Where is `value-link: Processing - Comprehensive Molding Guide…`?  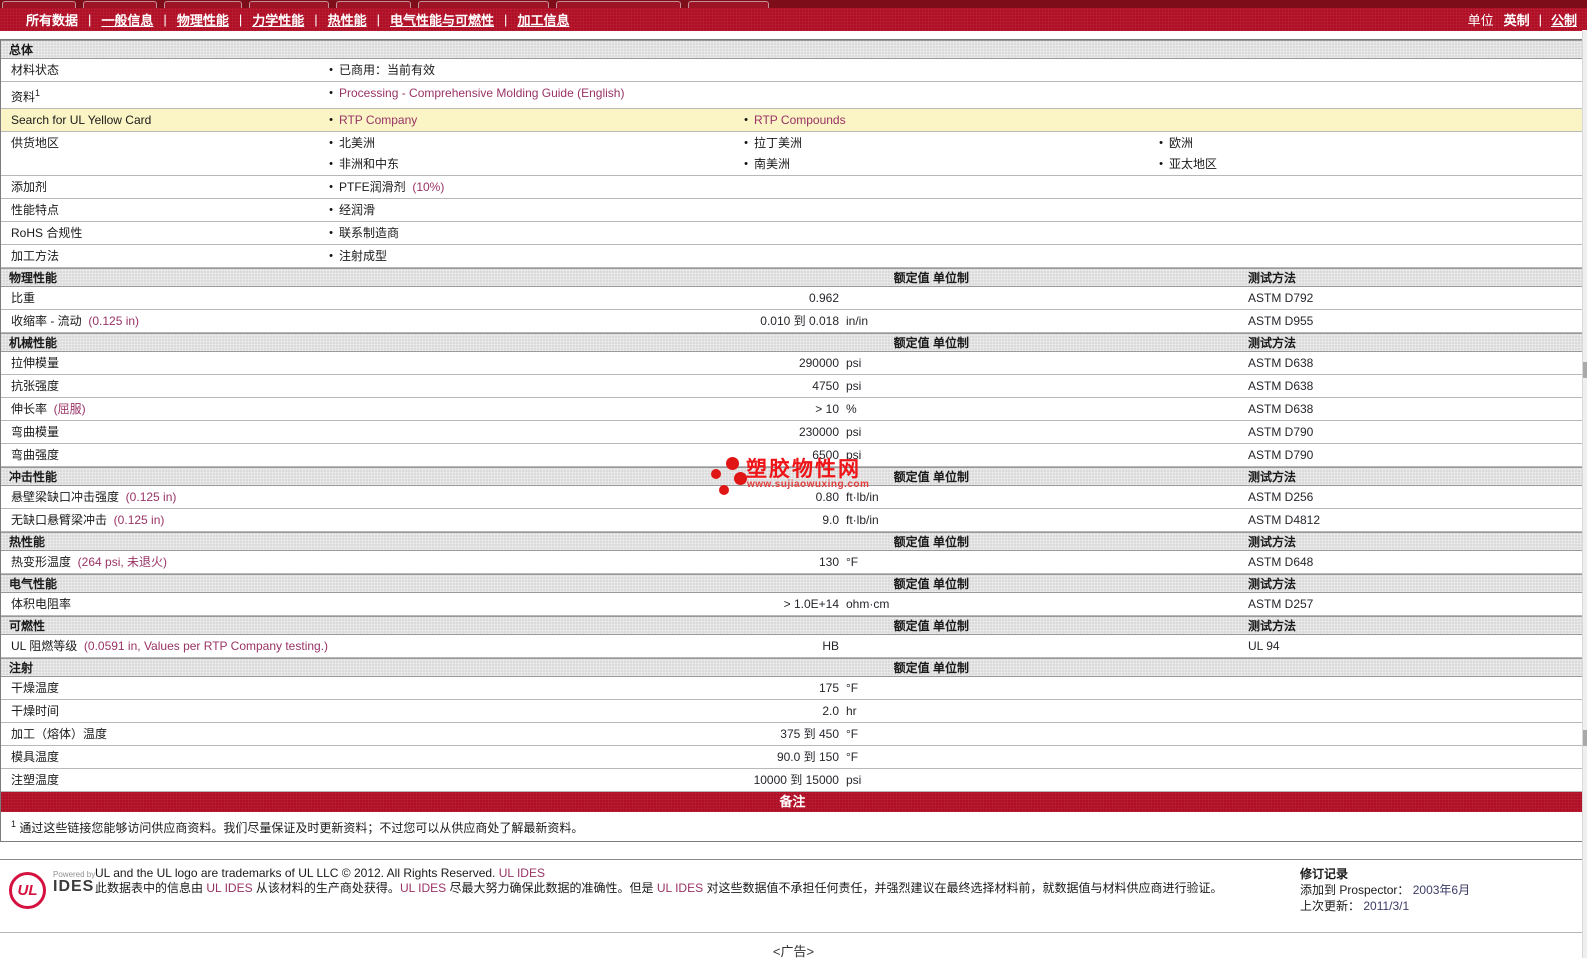
value-link: Processing - Comprehensive Molding Guide… is located at coordinates (481, 93).